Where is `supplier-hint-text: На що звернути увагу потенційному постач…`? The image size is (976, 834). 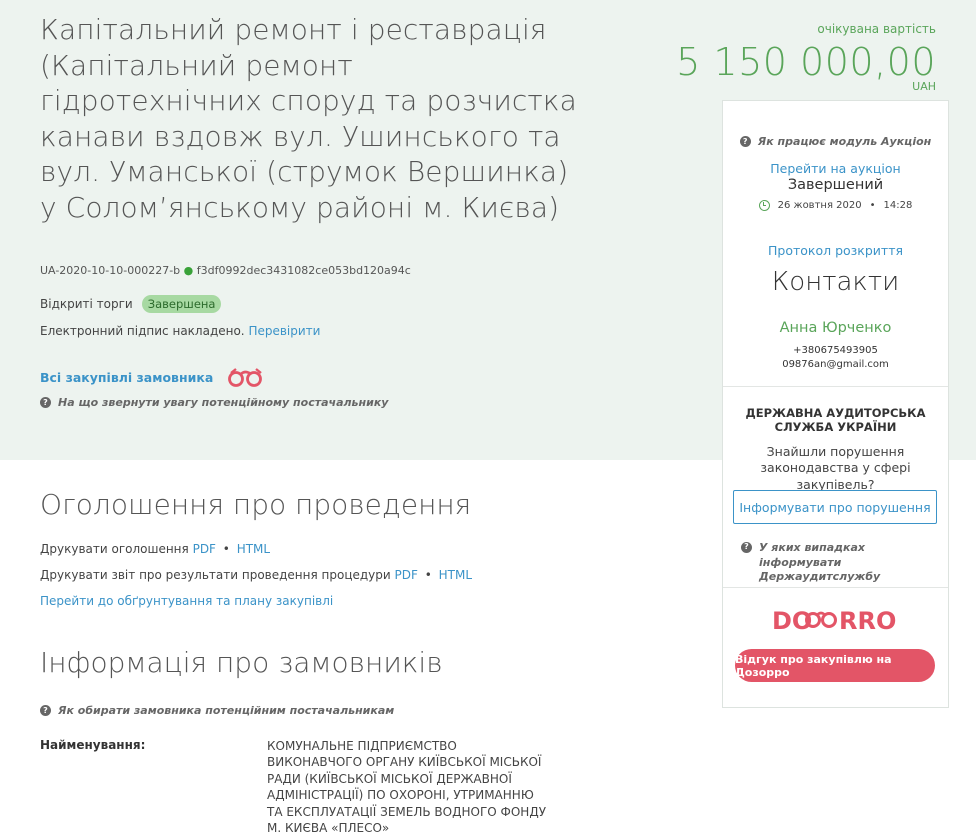 supplier-hint-text: На що звернути увагу потенційному постач… is located at coordinates (223, 402).